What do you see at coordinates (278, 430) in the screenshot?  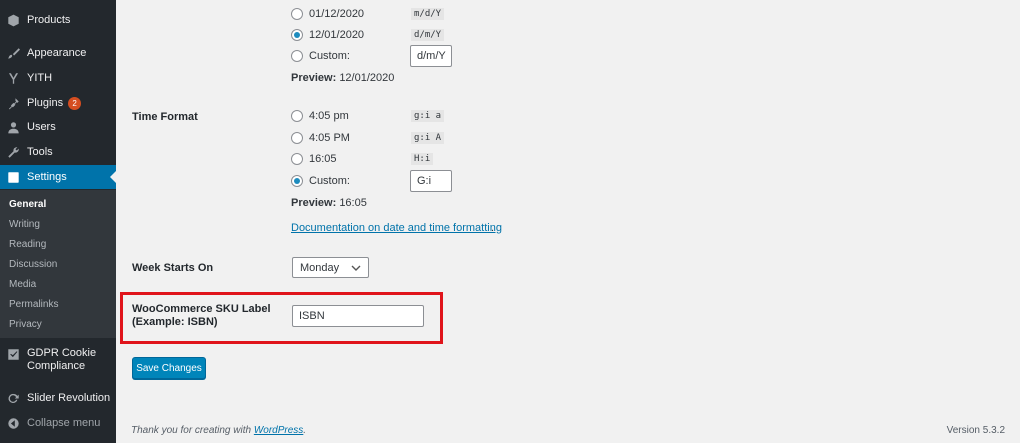 I see `wordpress-link: WordPress` at bounding box center [278, 430].